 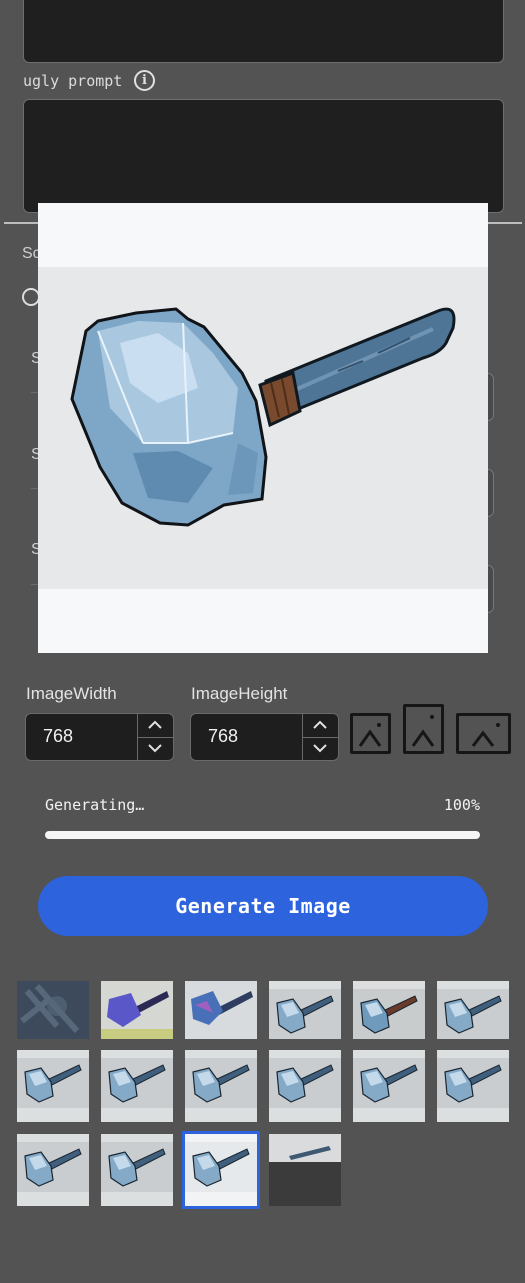 I want to click on progress-bar, so click(x=262, y=835).